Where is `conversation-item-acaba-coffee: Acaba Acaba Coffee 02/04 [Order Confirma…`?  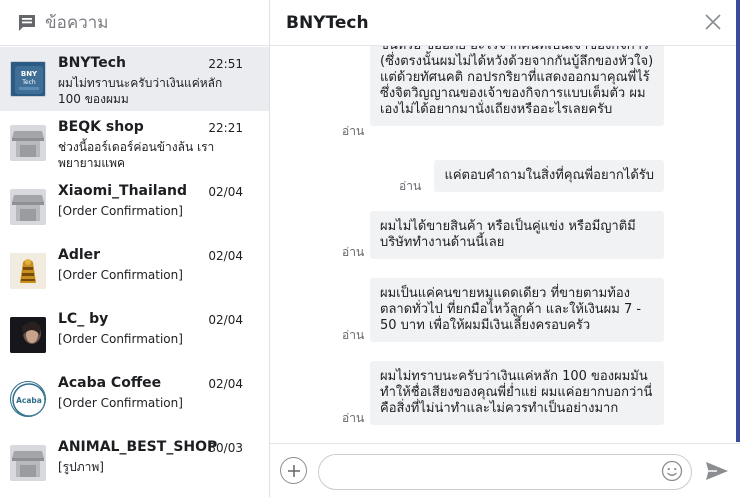
conversation-item-acaba-coffee: Acaba Acaba Coffee 02/04 [Order Confirma… is located at coordinates (134, 399).